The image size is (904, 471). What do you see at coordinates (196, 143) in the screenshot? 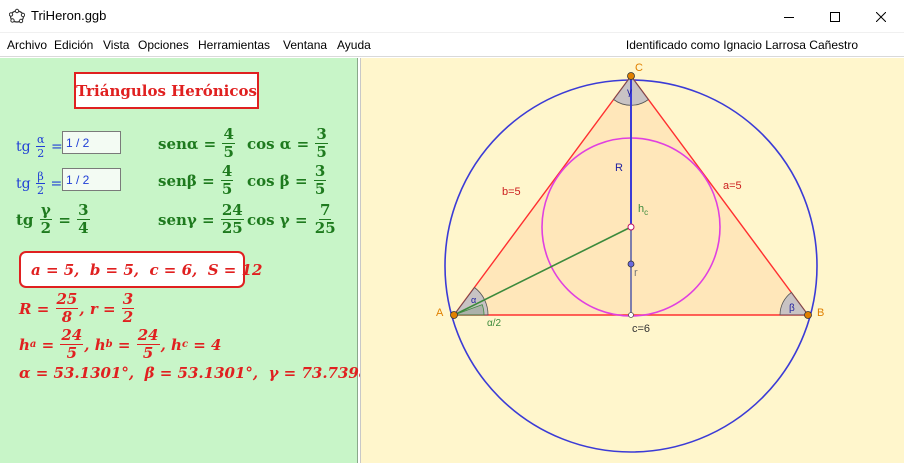
I see `sen-alpha-value: senα = 45` at bounding box center [196, 143].